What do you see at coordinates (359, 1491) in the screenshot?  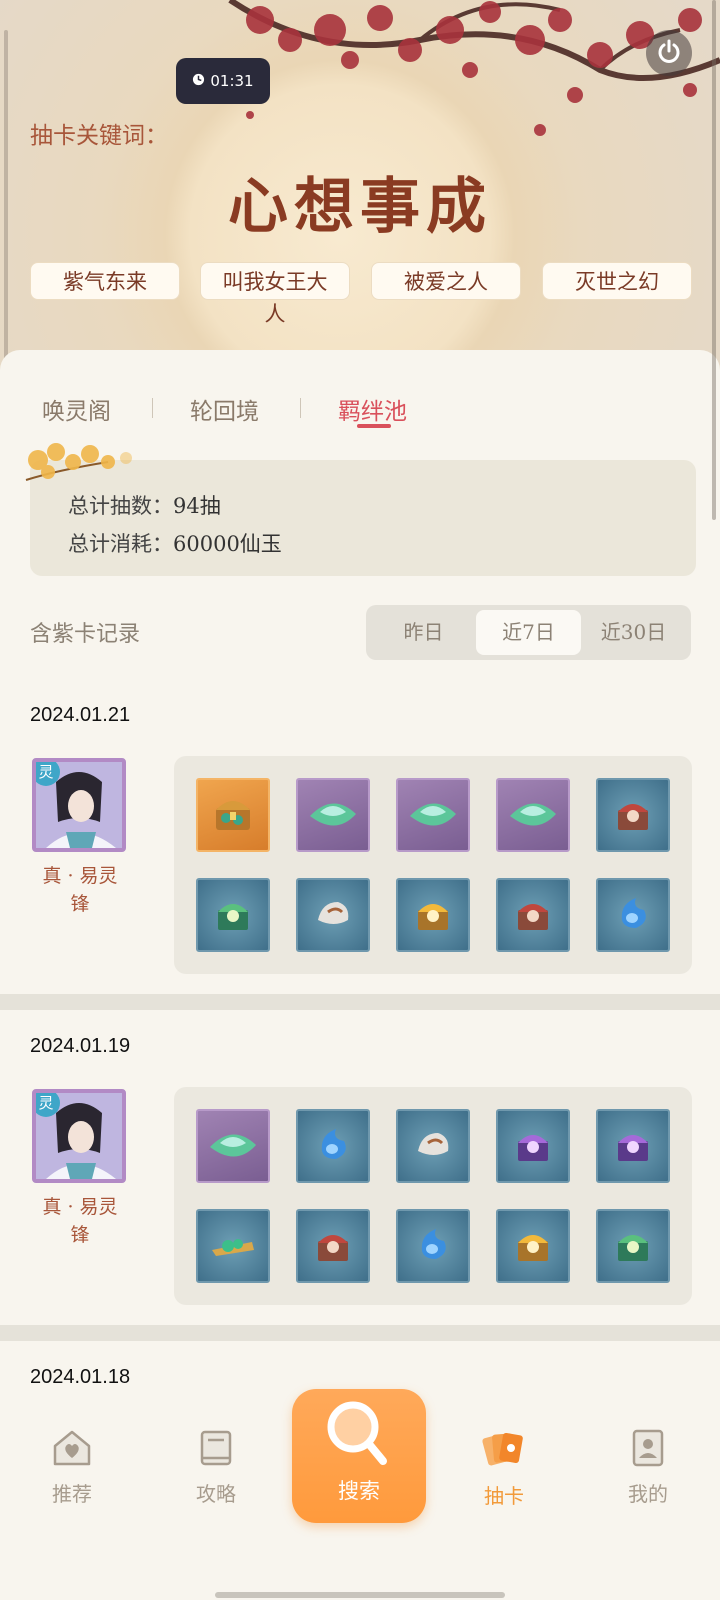 I see `nav-search-label: 搜索` at bounding box center [359, 1491].